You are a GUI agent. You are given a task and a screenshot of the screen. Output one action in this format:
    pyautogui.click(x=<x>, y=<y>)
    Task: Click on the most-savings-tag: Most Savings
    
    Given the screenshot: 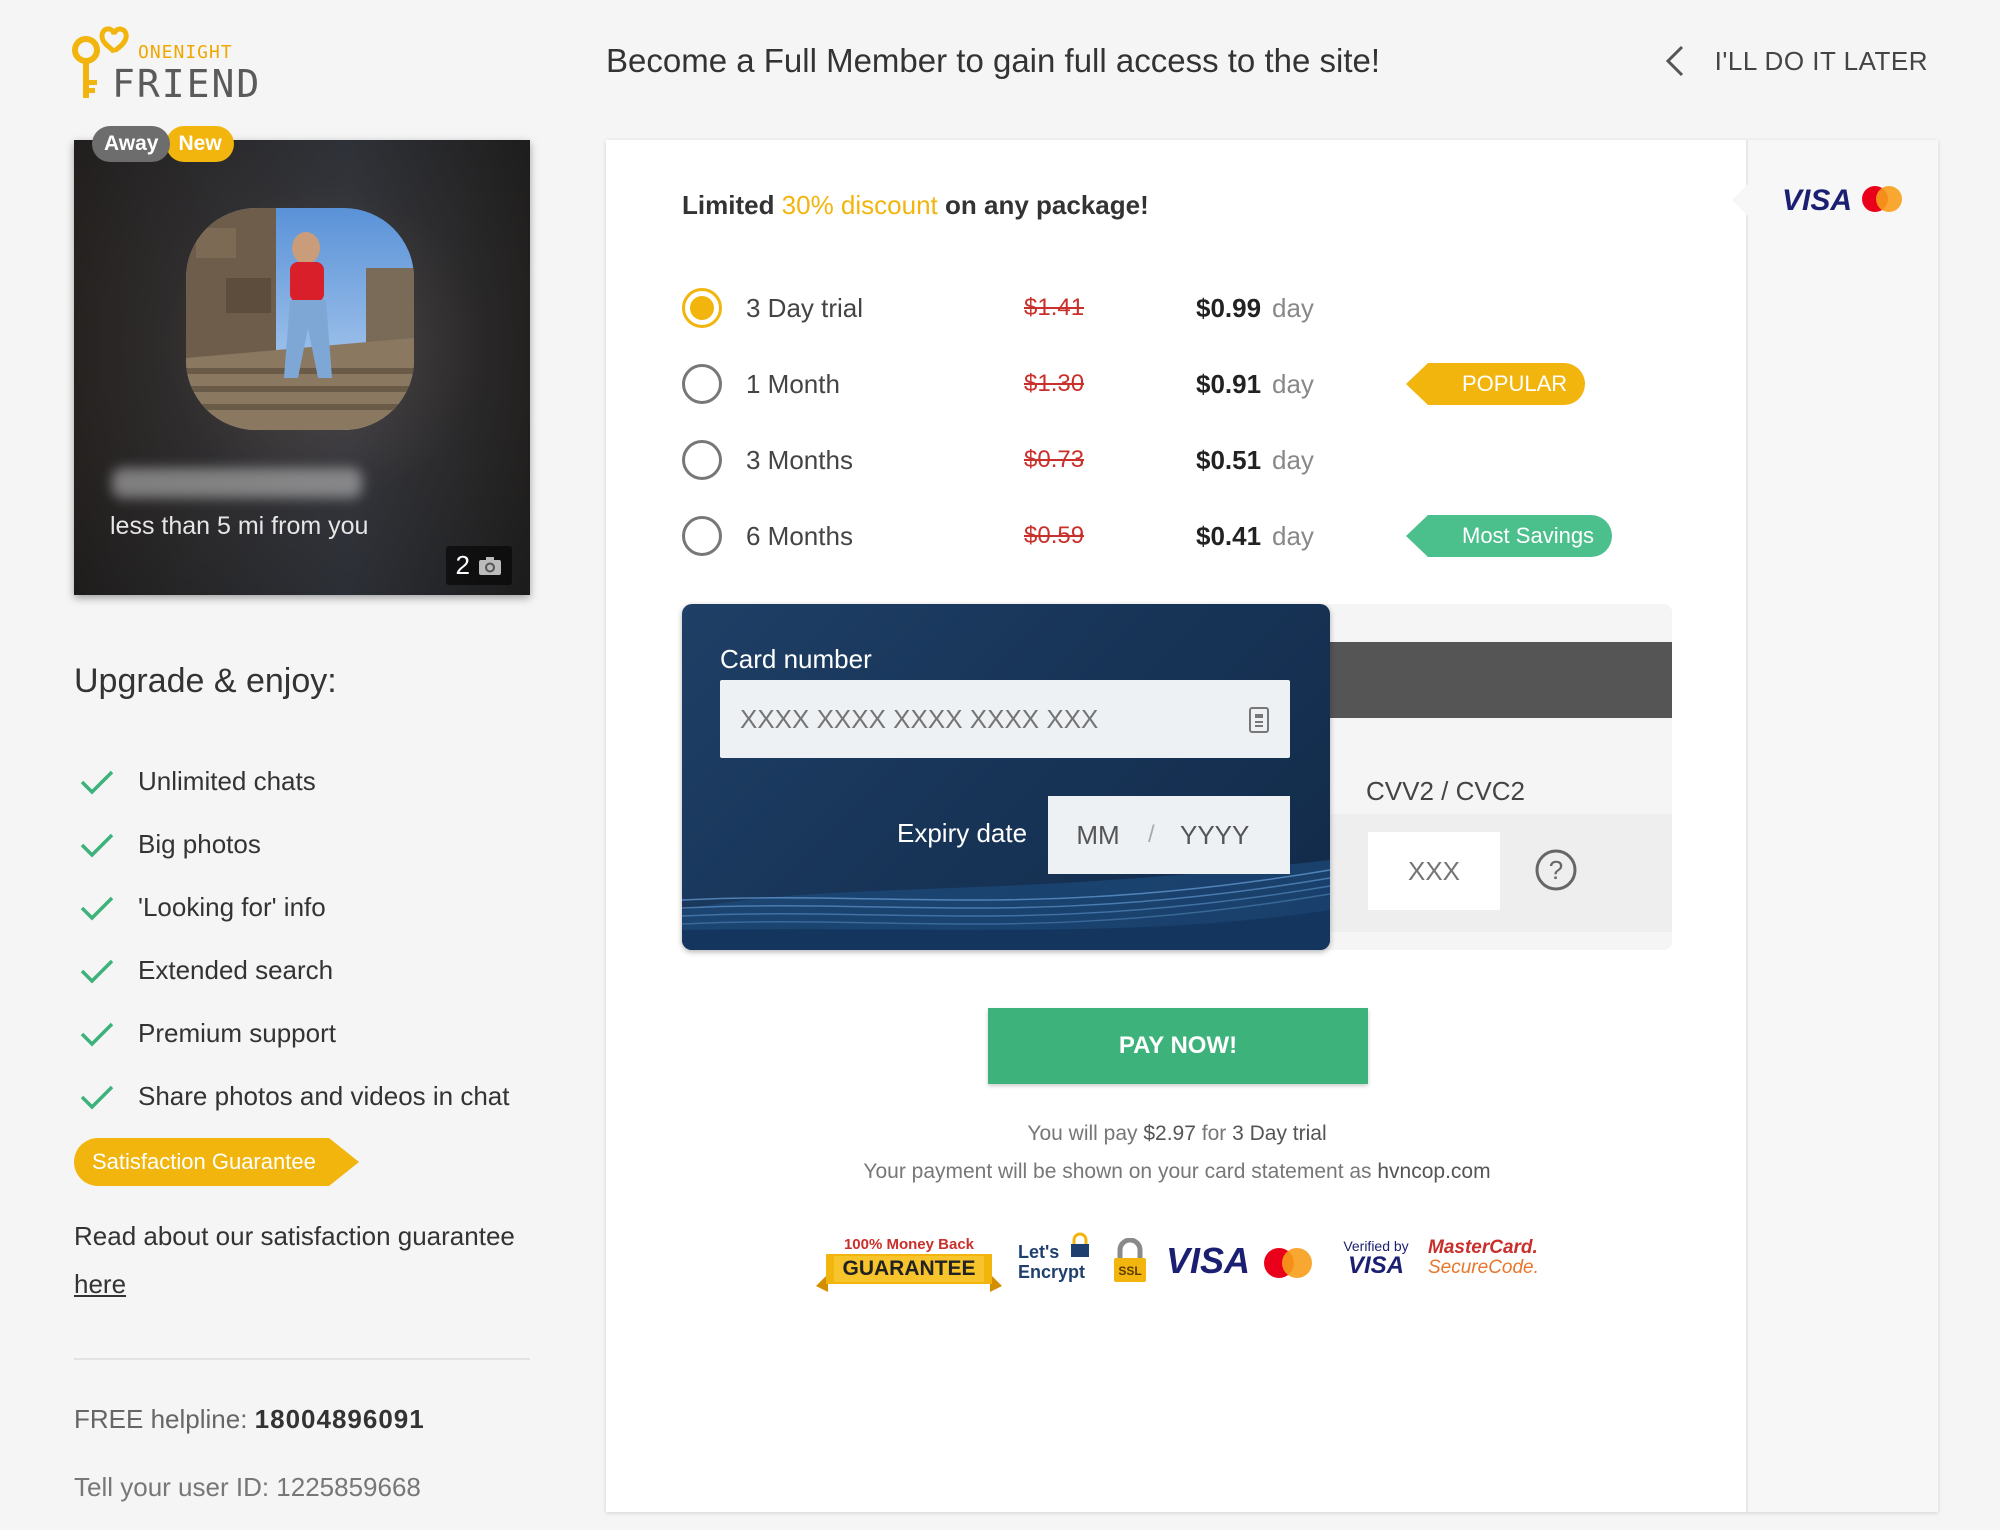 What is the action you would take?
    pyautogui.click(x=1509, y=536)
    